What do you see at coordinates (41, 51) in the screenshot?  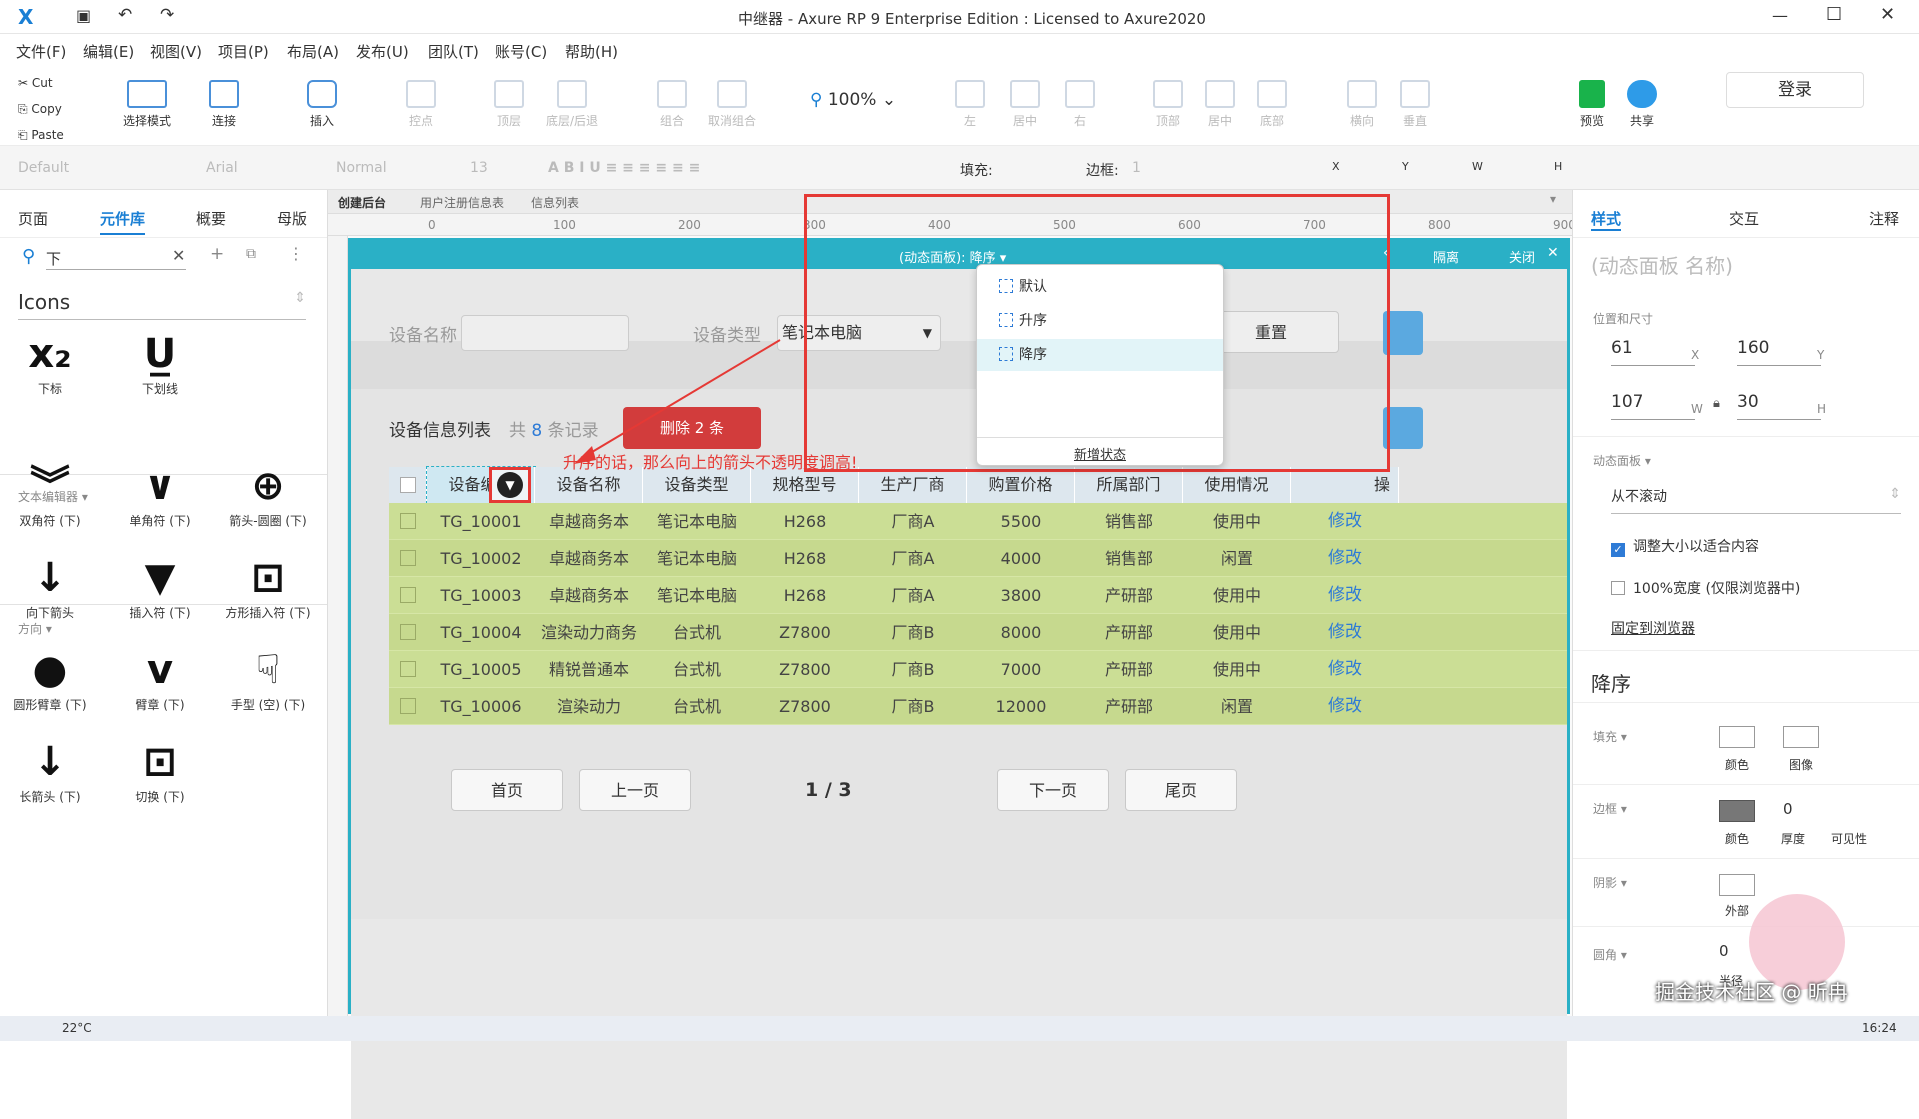 I see `menu-file: 文件(F)` at bounding box center [41, 51].